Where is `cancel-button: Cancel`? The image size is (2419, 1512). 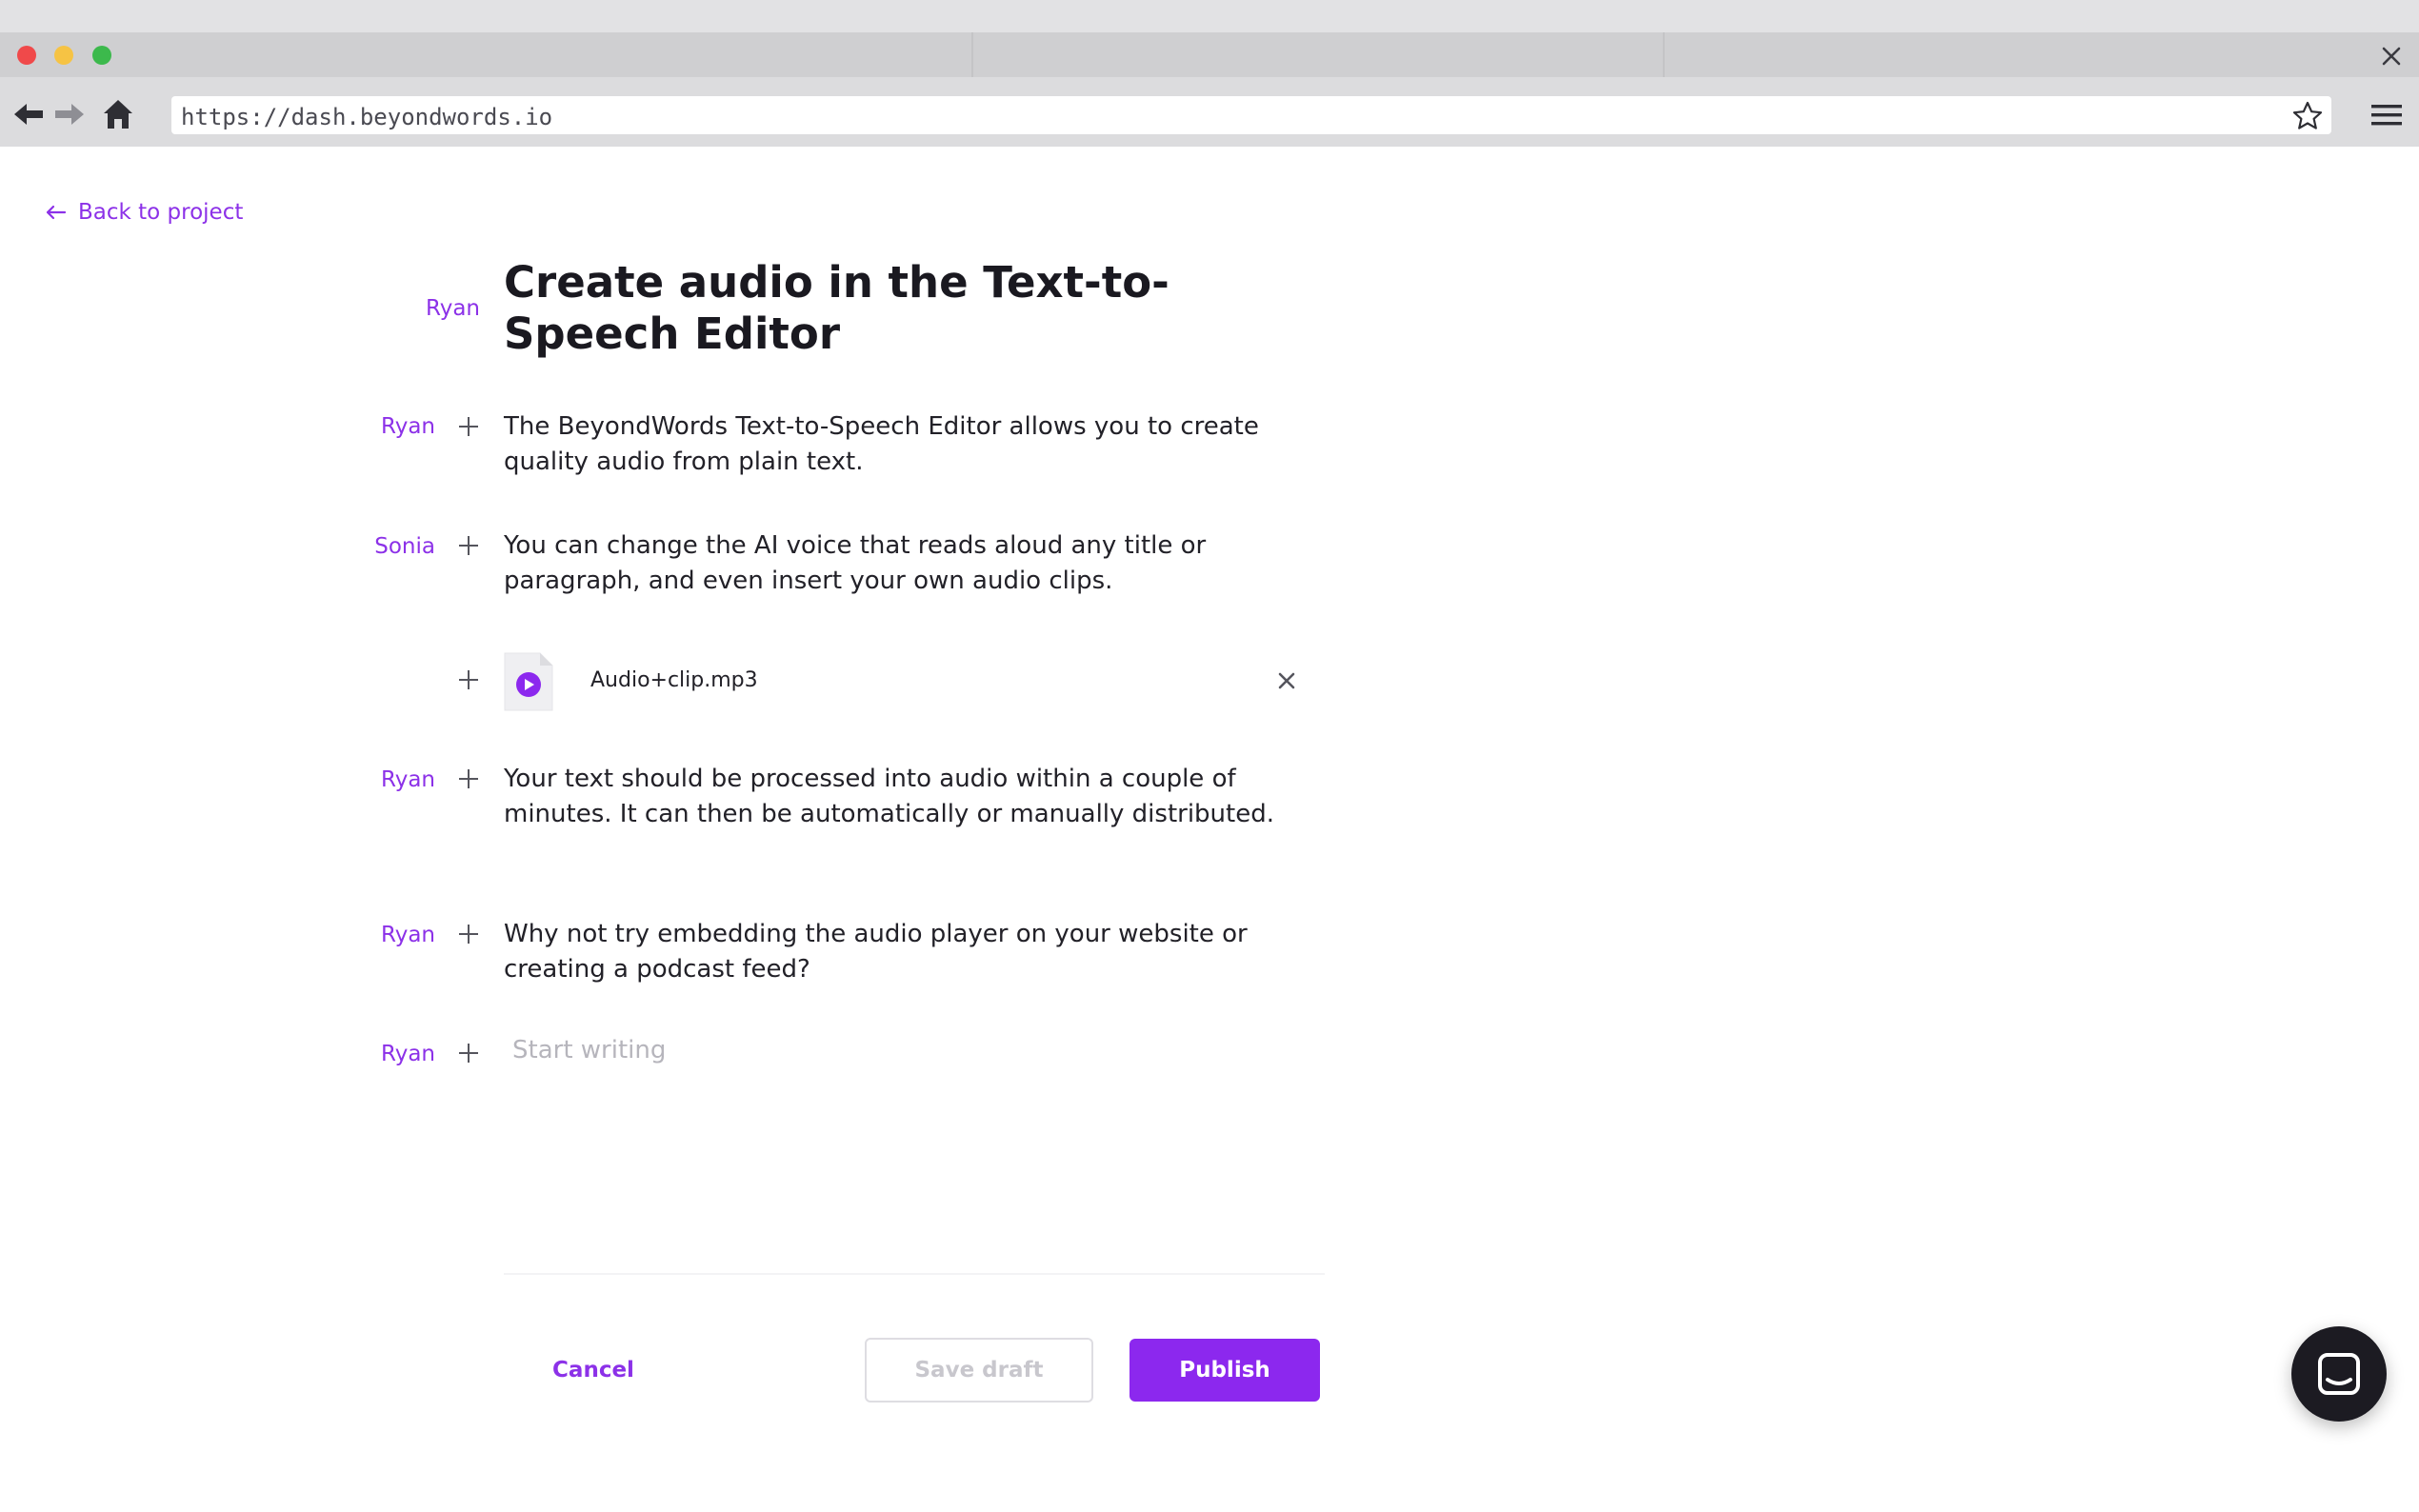 cancel-button: Cancel is located at coordinates (593, 1370).